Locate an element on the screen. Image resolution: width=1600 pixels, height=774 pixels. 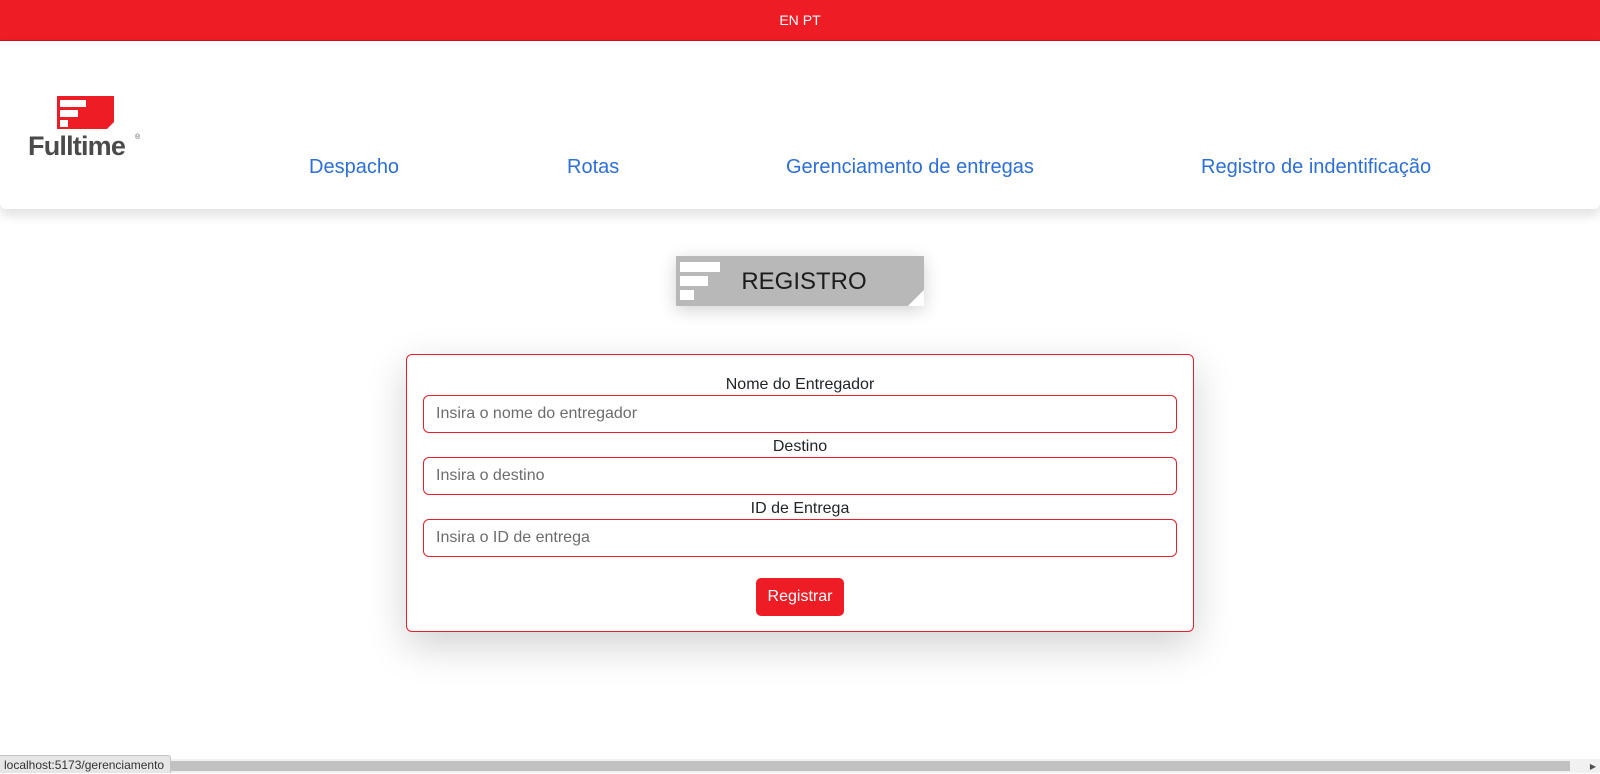
scrollbar-thumb is located at coordinates (785, 766).